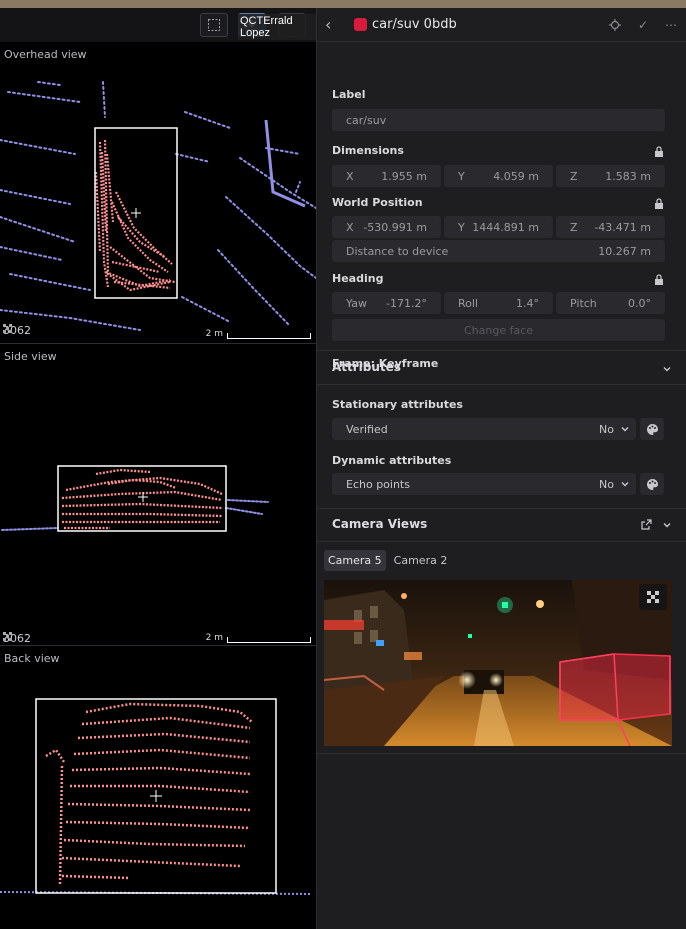 The image size is (686, 929). I want to click on dimensions-title: Dimensions, so click(368, 150).